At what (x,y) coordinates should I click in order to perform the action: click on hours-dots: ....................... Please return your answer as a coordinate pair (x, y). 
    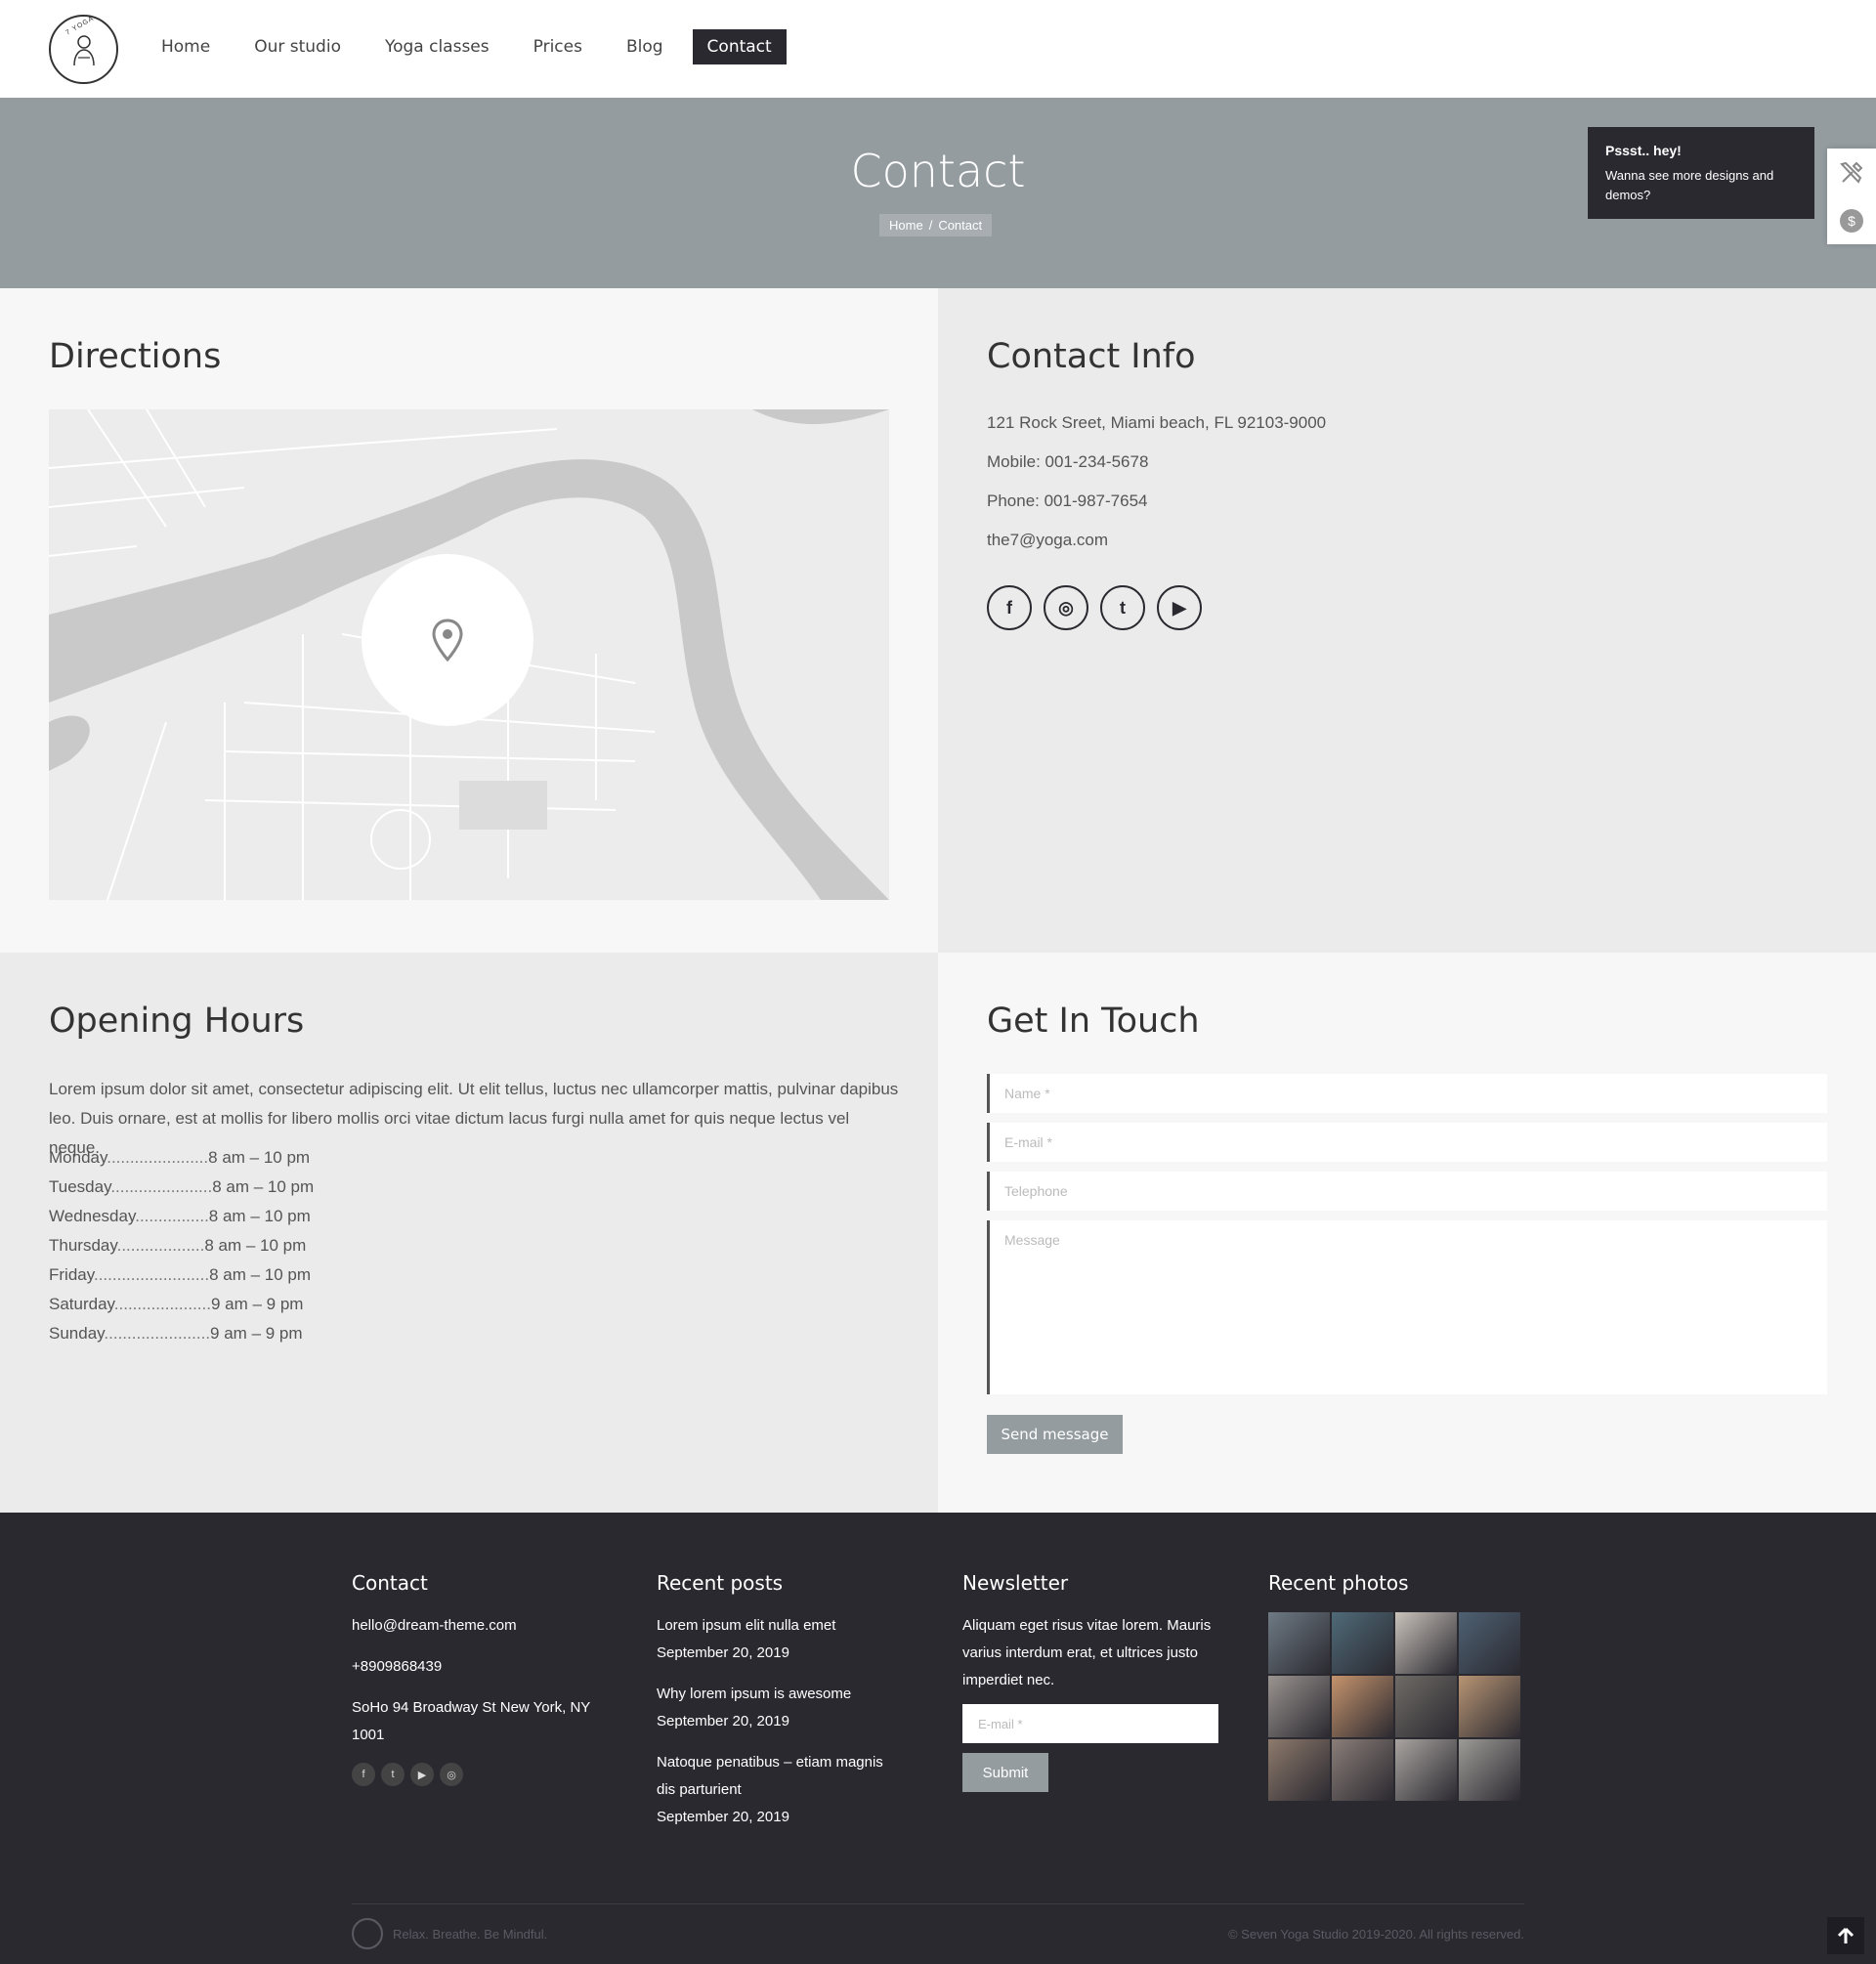
    Looking at the image, I should click on (161, 1186).